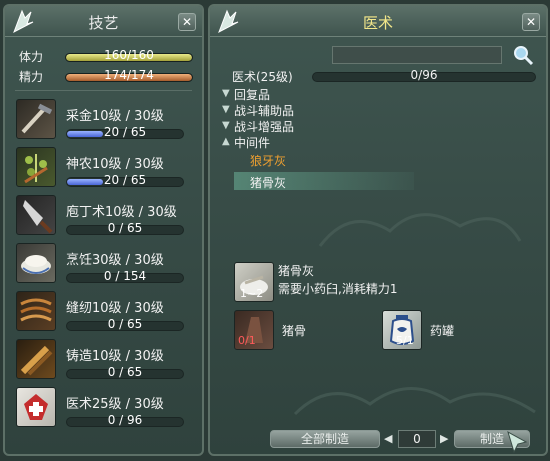 The image size is (550, 461). What do you see at coordinates (296, 271) in the screenshot?
I see `product-name: 猪骨灰` at bounding box center [296, 271].